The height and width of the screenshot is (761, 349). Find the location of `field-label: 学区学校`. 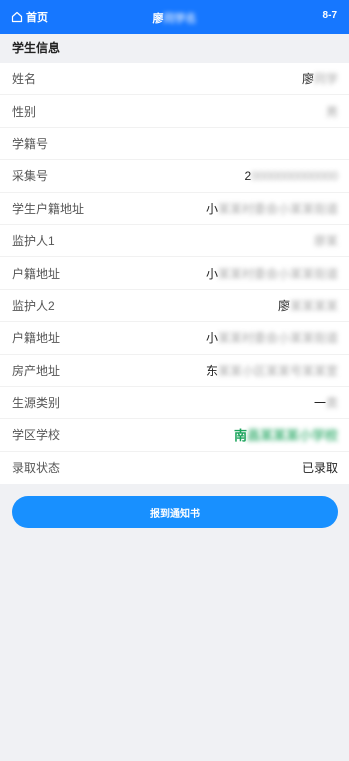

field-label: 学区学校 is located at coordinates (36, 435).